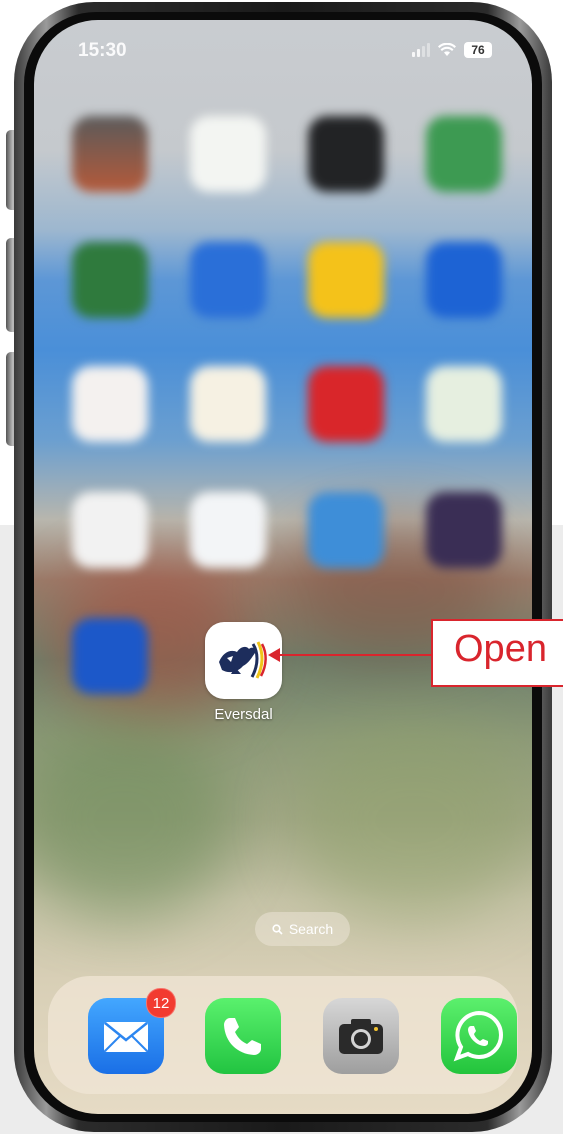  Describe the element at coordinates (421, 50) in the screenshot. I see `signal-icon` at that location.